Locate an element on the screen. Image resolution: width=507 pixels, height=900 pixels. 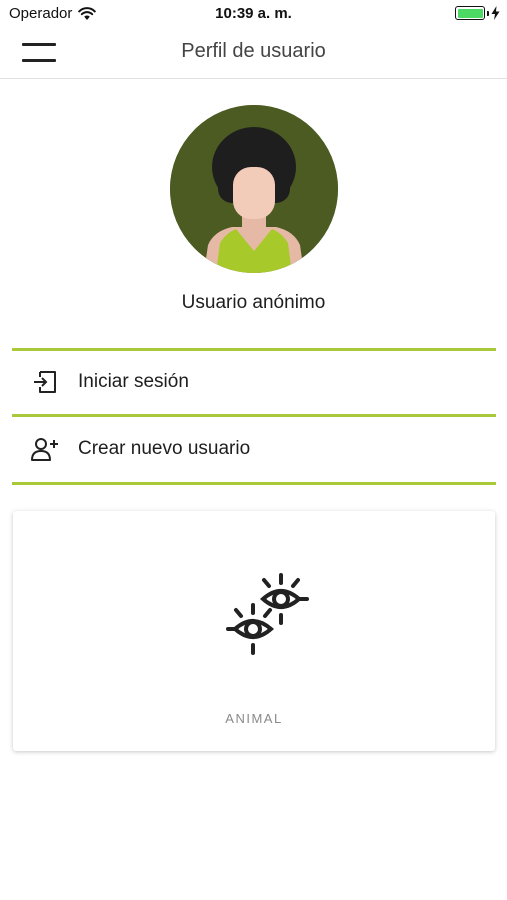
create-user-button: Crear nuevo usuario is located at coordinates (254, 449).